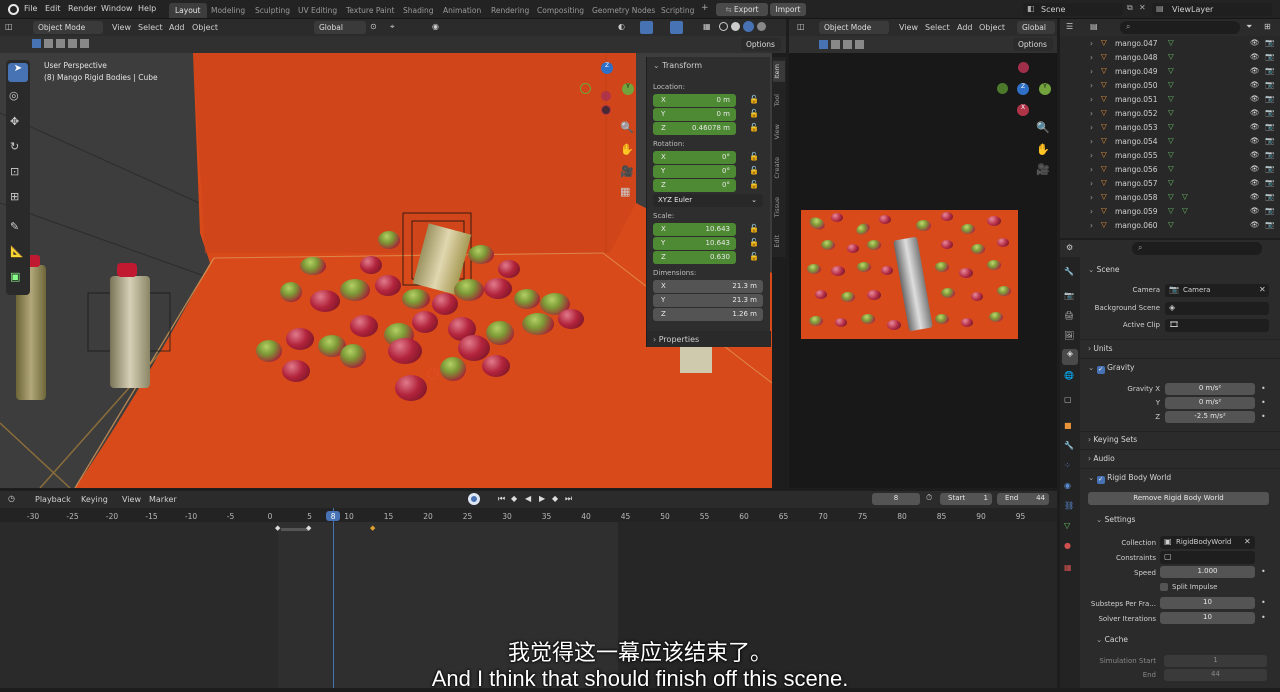 The height and width of the screenshot is (692, 1280). I want to click on snap-icon: ⌖, so click(392, 27).